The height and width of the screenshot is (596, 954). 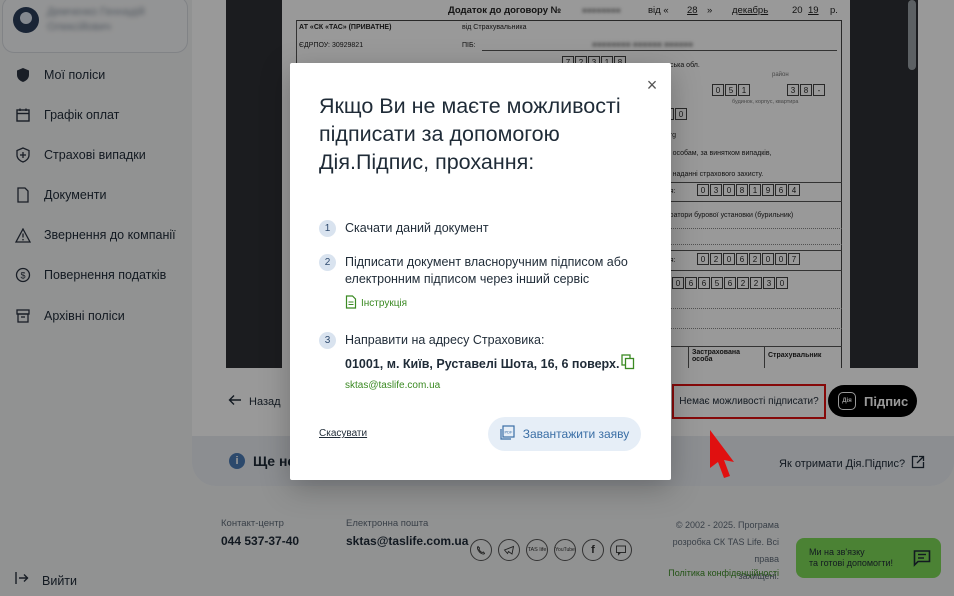 I want to click on pointer-arrow-icon, so click(x=722, y=456).